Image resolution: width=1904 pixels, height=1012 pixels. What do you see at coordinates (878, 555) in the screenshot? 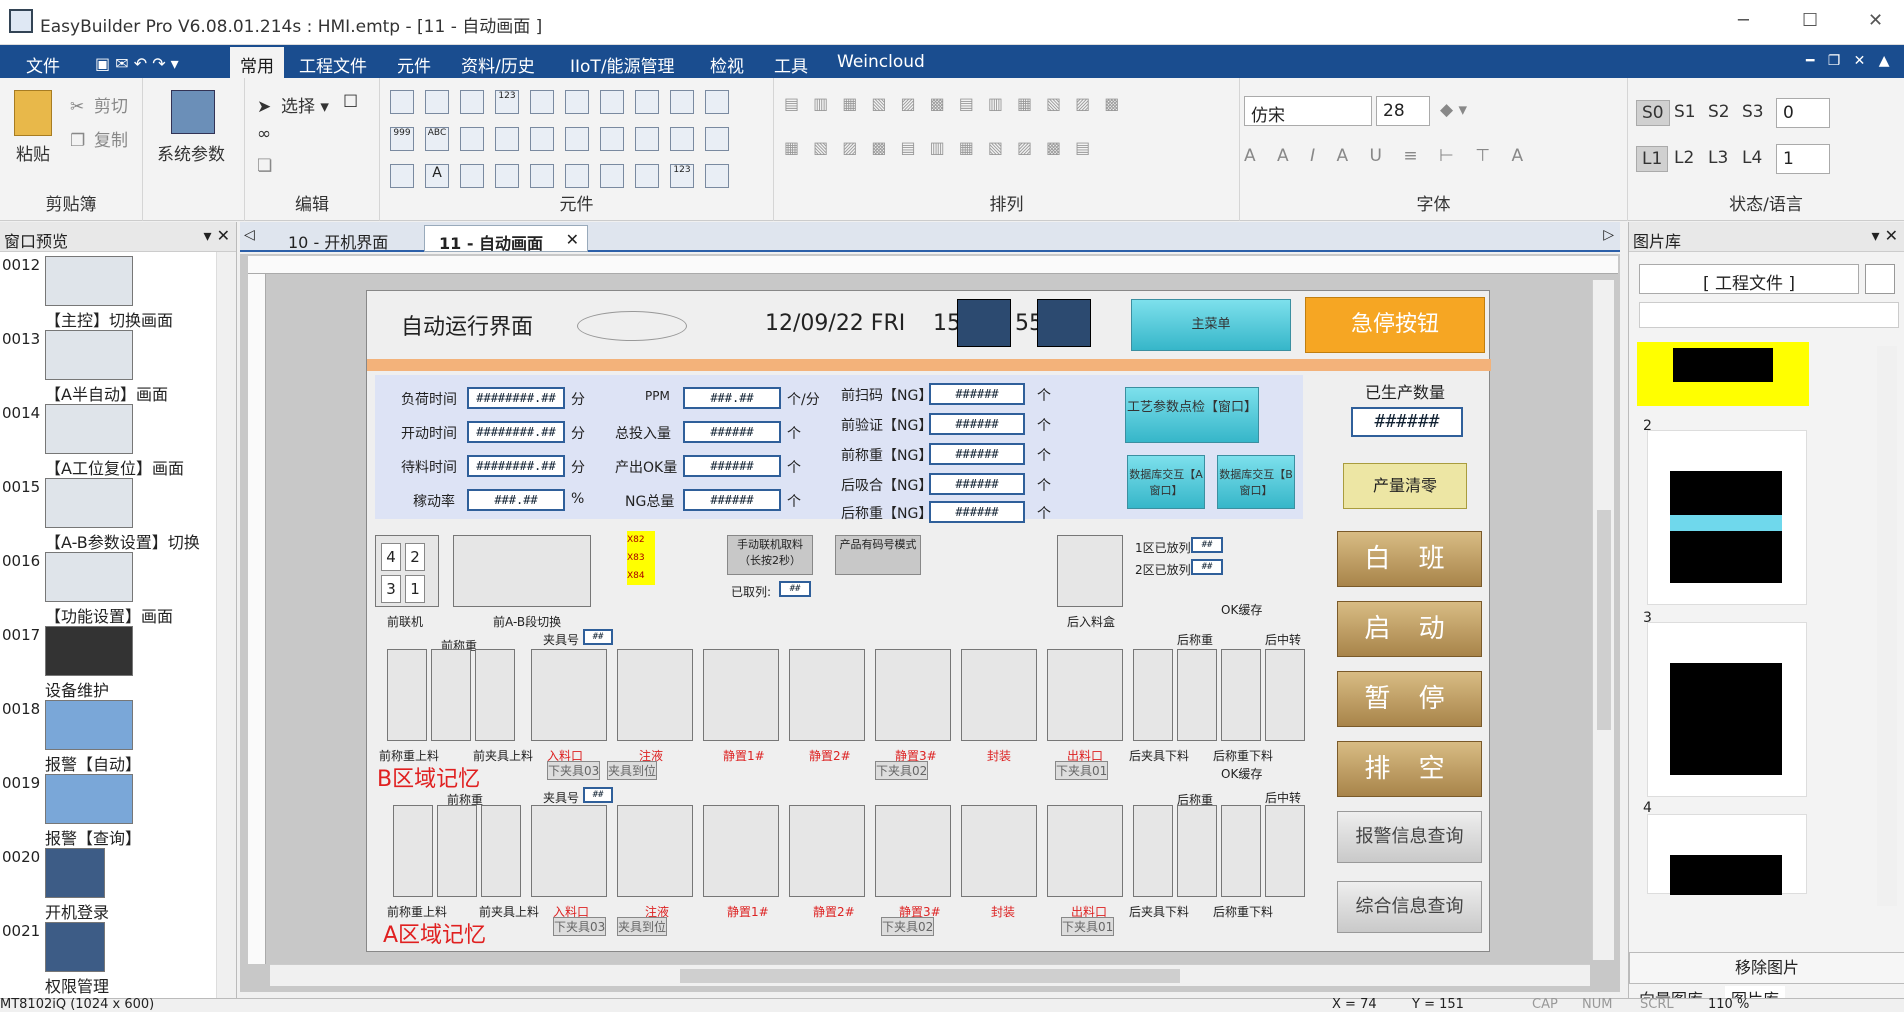
I see `code-mode-button: 产品有码号模式` at bounding box center [878, 555].